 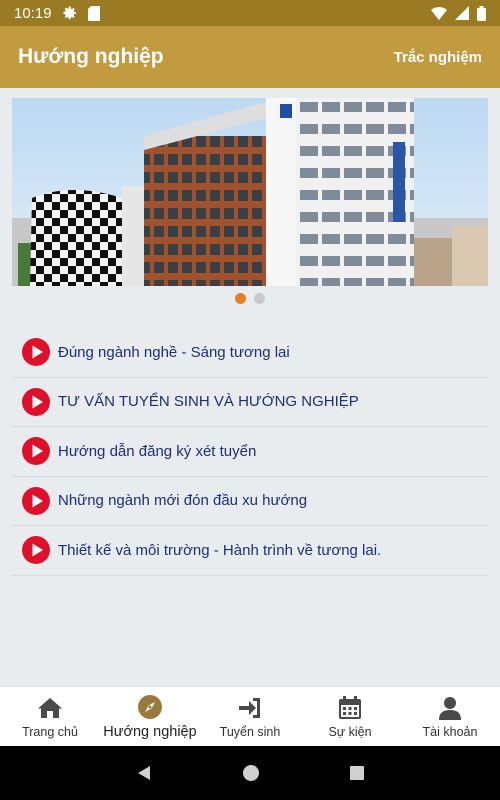 What do you see at coordinates (350, 731) in the screenshot?
I see `nav-label: Sự kiện` at bounding box center [350, 731].